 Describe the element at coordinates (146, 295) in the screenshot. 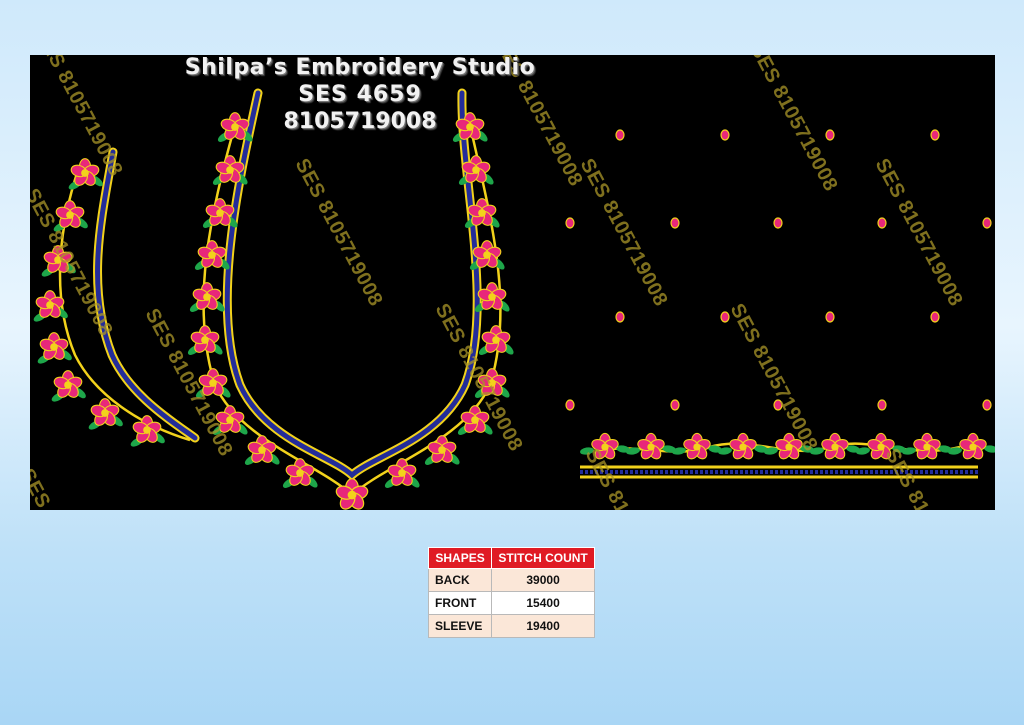

I see `sleeve-border` at that location.